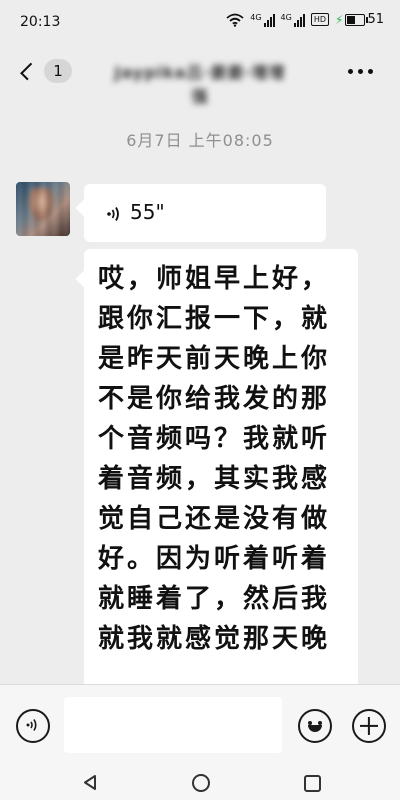  I want to click on message-timestamp: 6月7日 上午08:05, so click(200, 140).